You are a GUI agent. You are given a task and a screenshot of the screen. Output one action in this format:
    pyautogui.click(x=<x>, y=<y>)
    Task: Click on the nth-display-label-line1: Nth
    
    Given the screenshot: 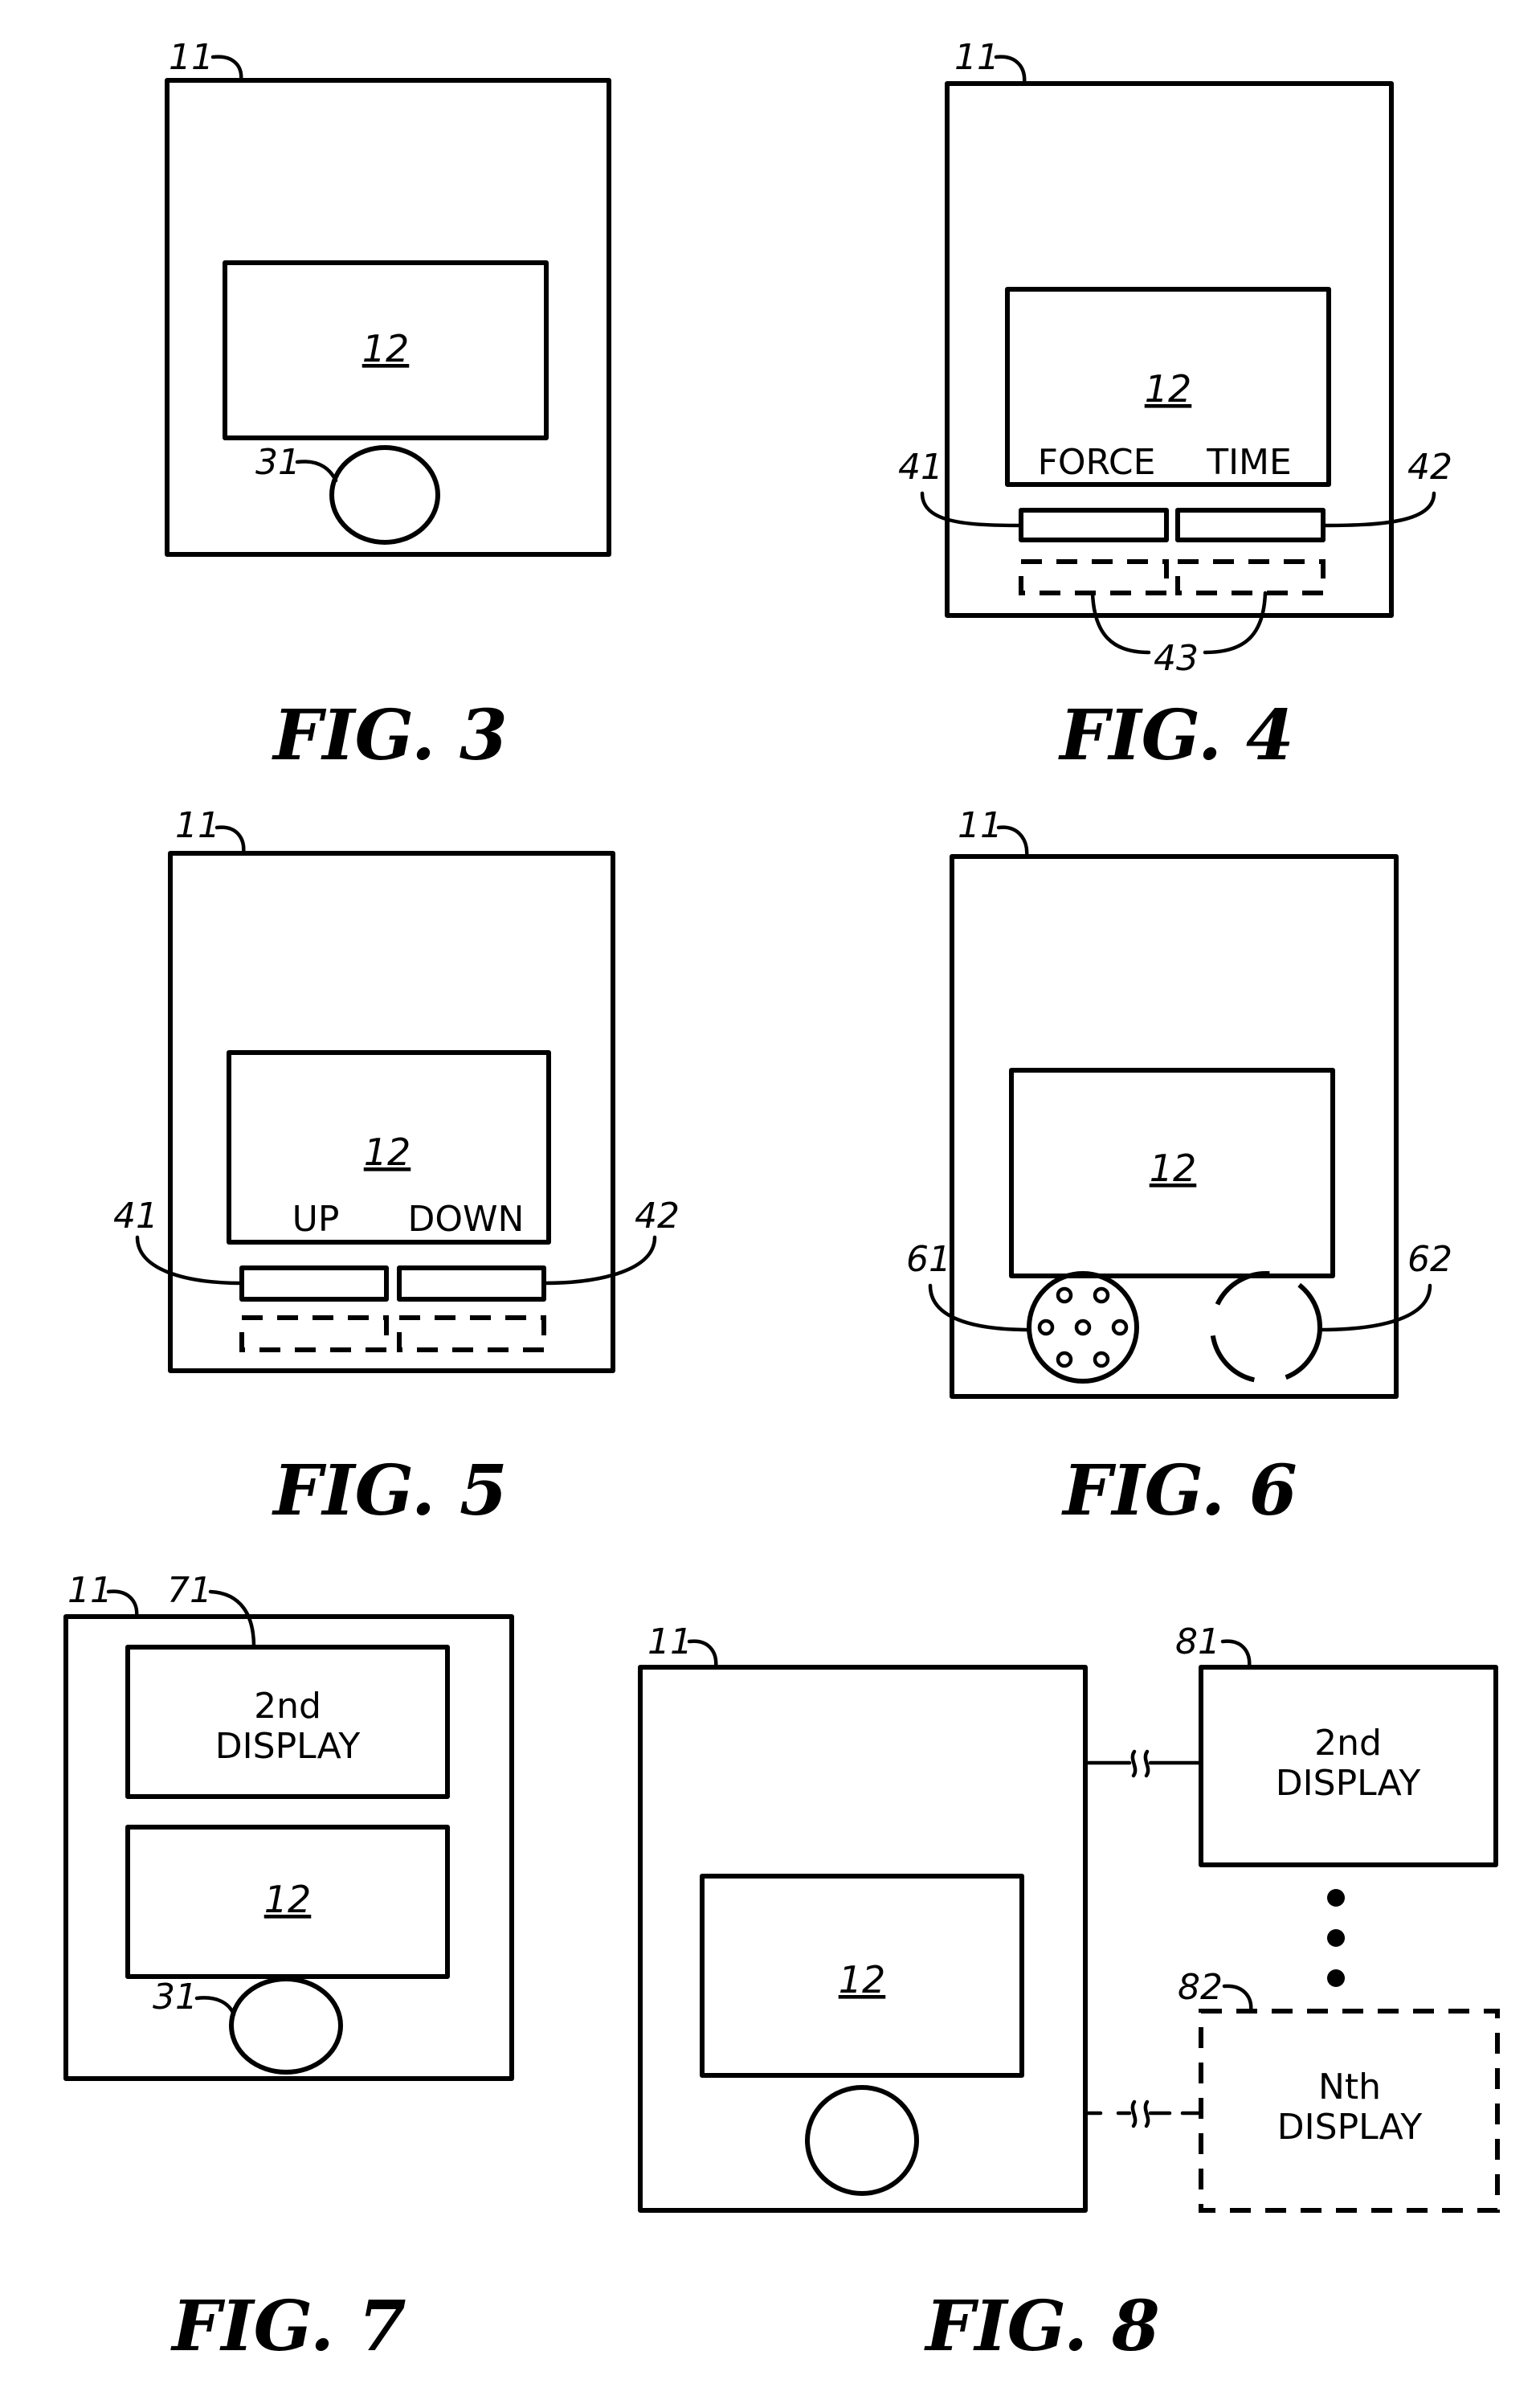 What is the action you would take?
    pyautogui.click(x=1349, y=2087)
    